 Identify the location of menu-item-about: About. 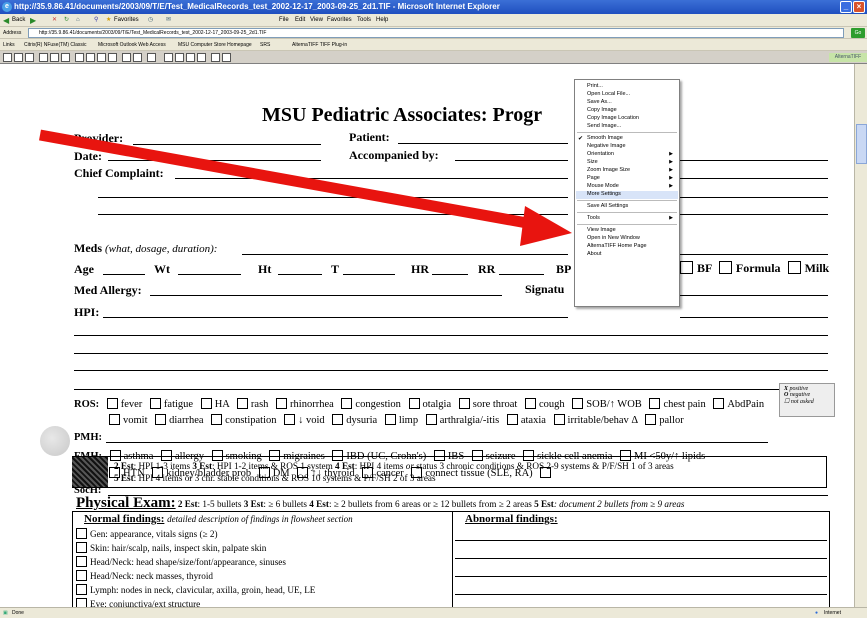
(594, 254).